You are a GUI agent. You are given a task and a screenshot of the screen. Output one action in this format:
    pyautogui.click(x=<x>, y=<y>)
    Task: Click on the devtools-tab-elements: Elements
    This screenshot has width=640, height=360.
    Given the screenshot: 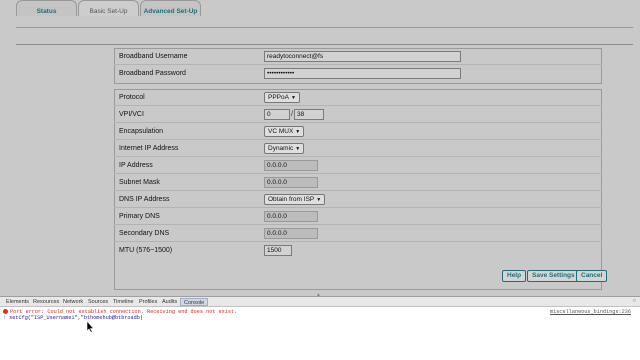 What is the action you would take?
    pyautogui.click(x=17, y=302)
    